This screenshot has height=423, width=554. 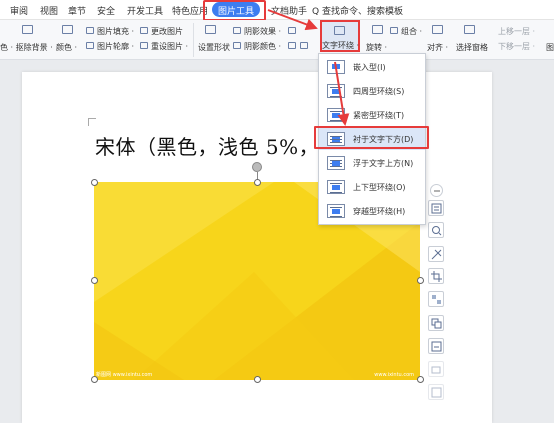 I want to click on menu-developer: 开发工具, so click(x=145, y=10).